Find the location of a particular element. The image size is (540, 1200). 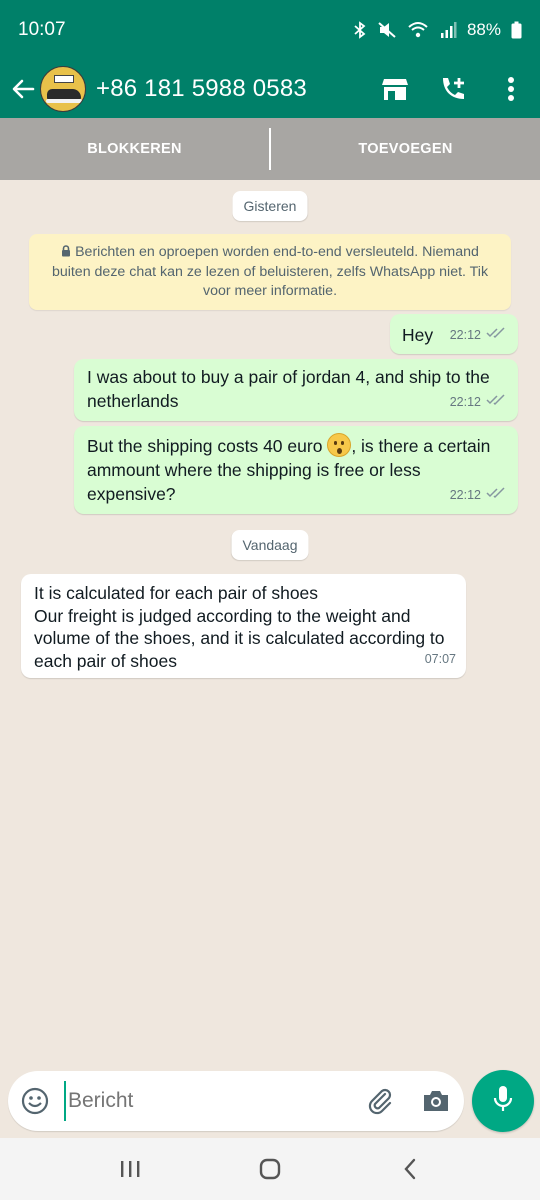

system-navigation-bar is located at coordinates (270, 1169).